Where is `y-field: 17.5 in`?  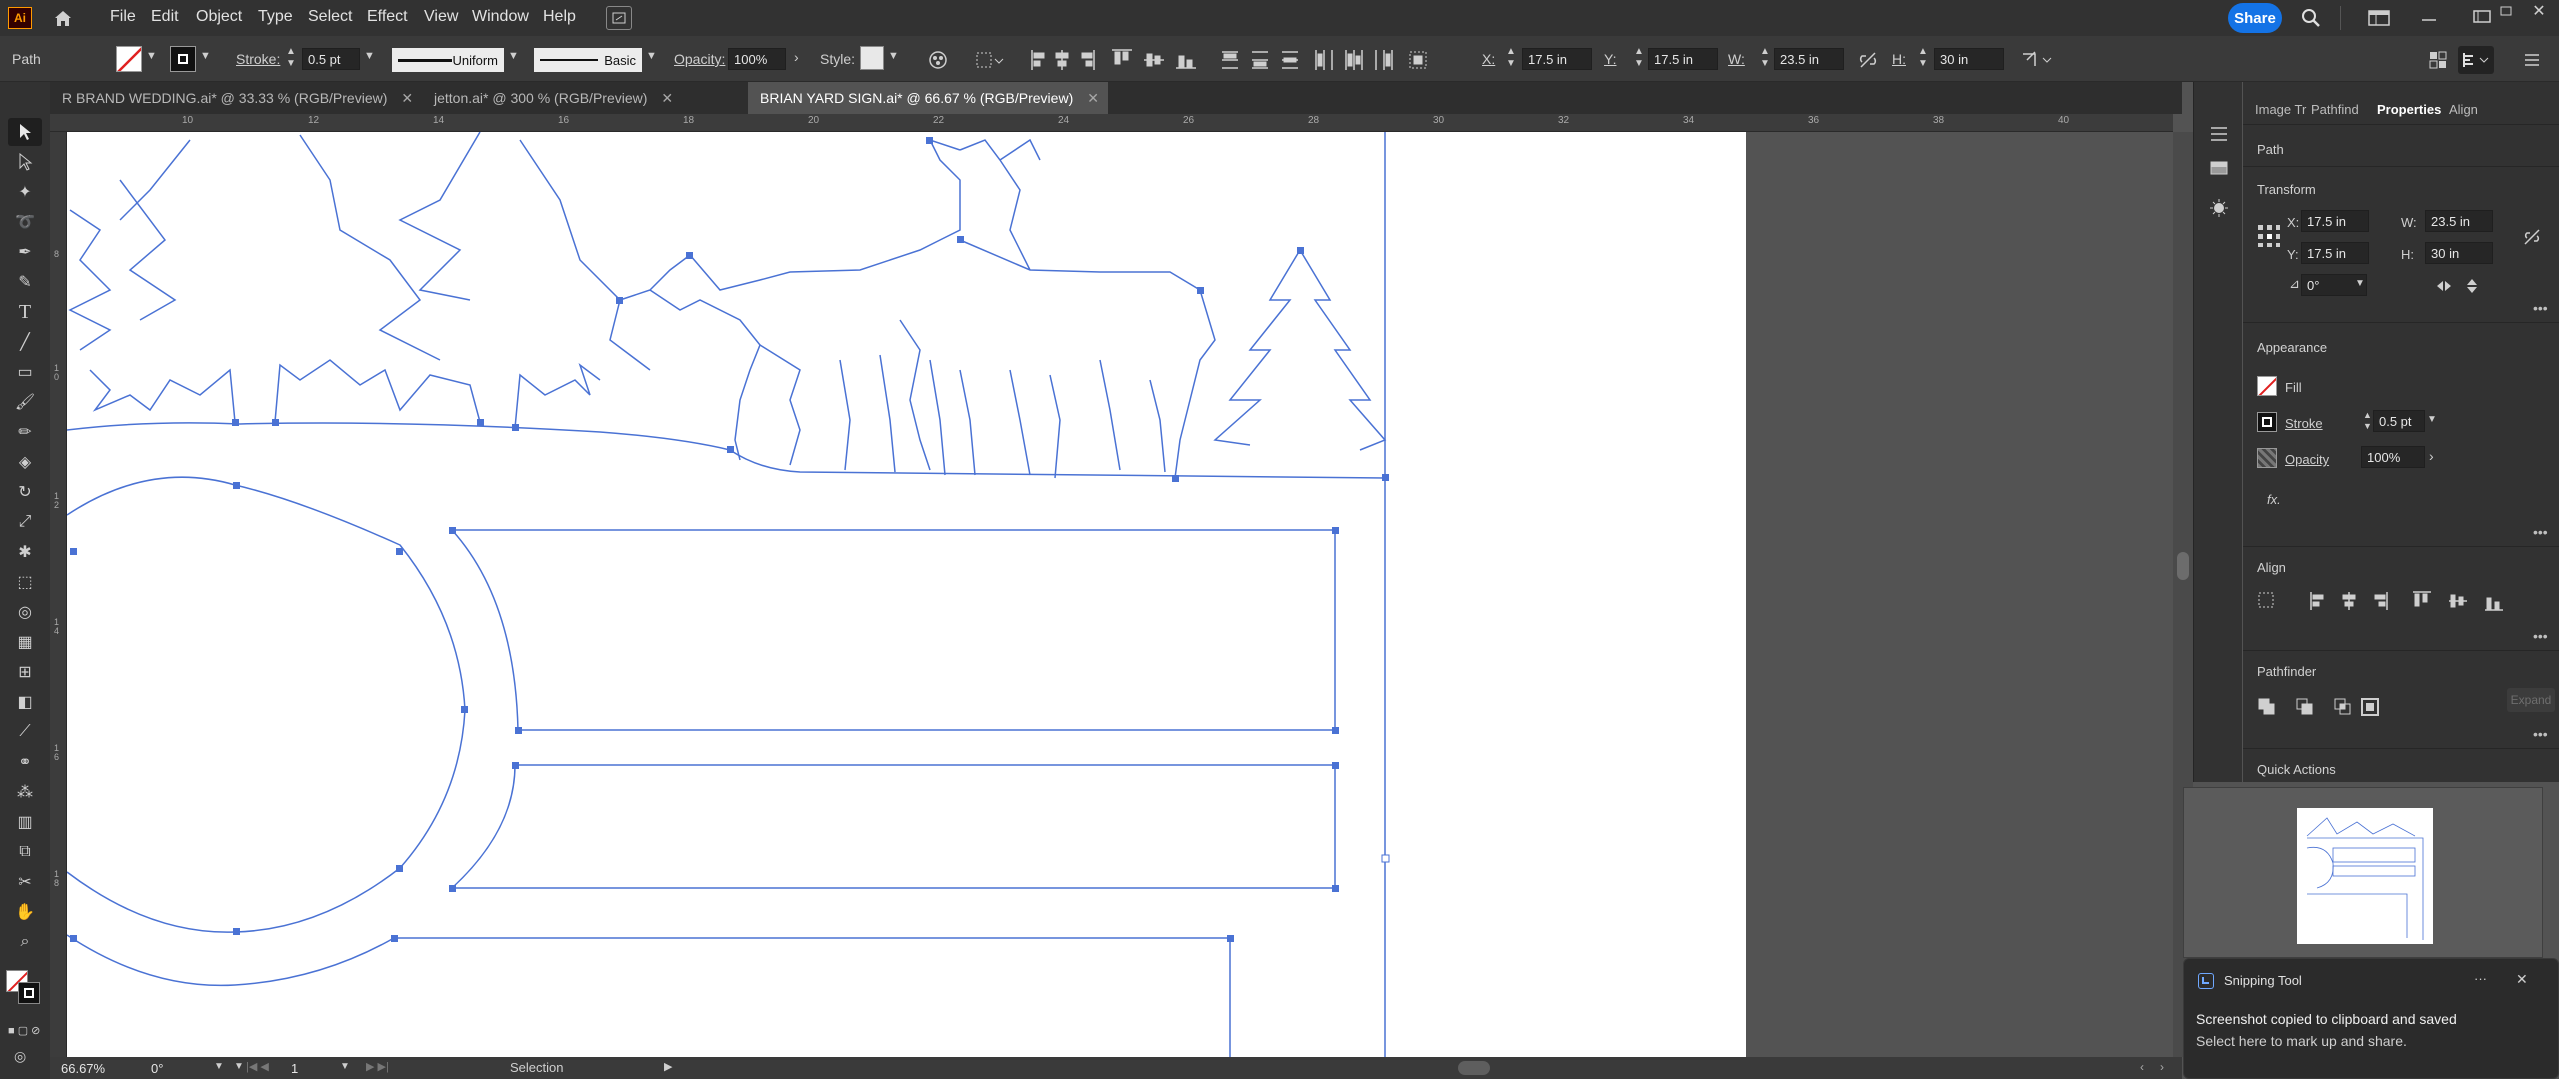 y-field: 17.5 in is located at coordinates (1683, 59).